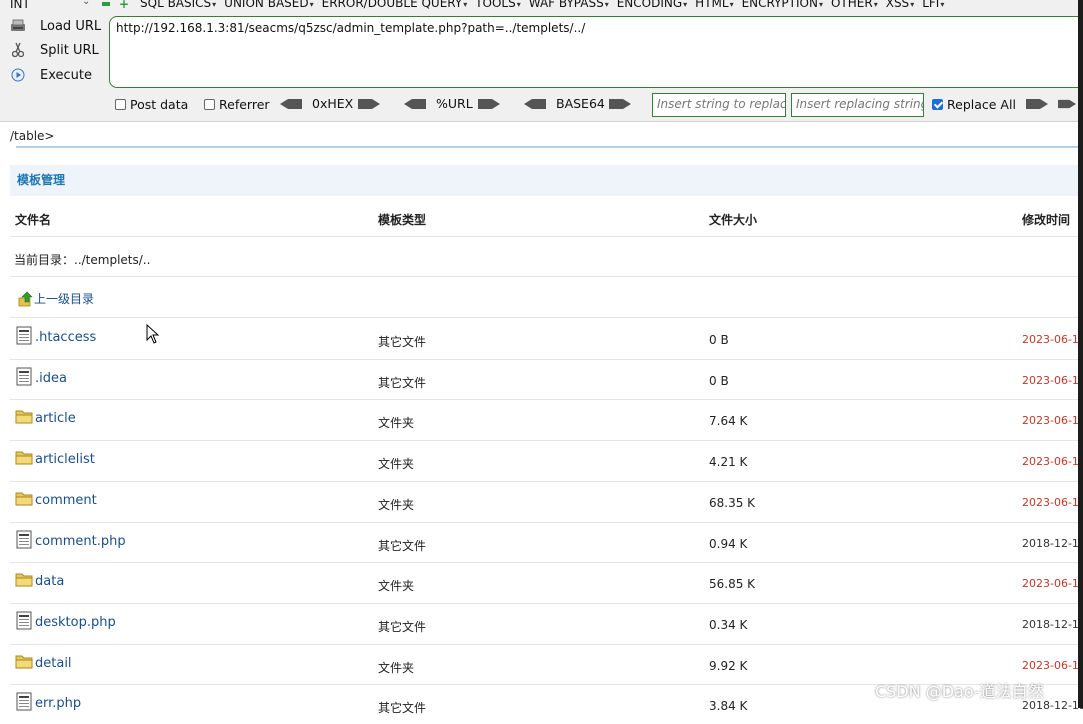 The image size is (1083, 724). Describe the element at coordinates (714, 5) in the screenshot. I see `menu-item: HTML` at that location.